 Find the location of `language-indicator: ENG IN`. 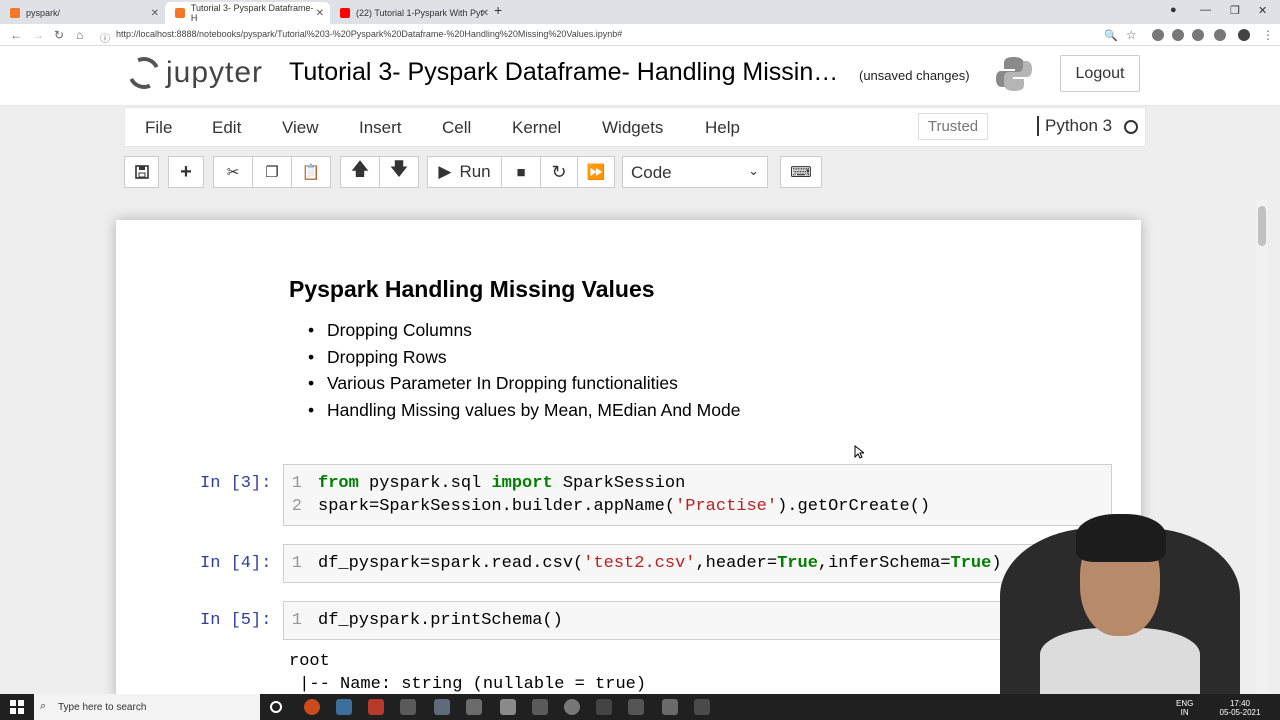

language-indicator: ENG IN is located at coordinates (1184, 708).